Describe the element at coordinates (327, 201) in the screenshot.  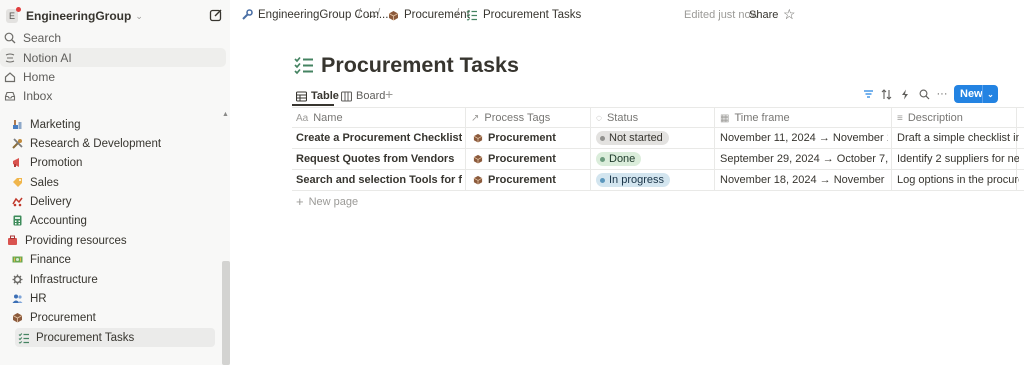
I see `new-page-button: + New page` at that location.